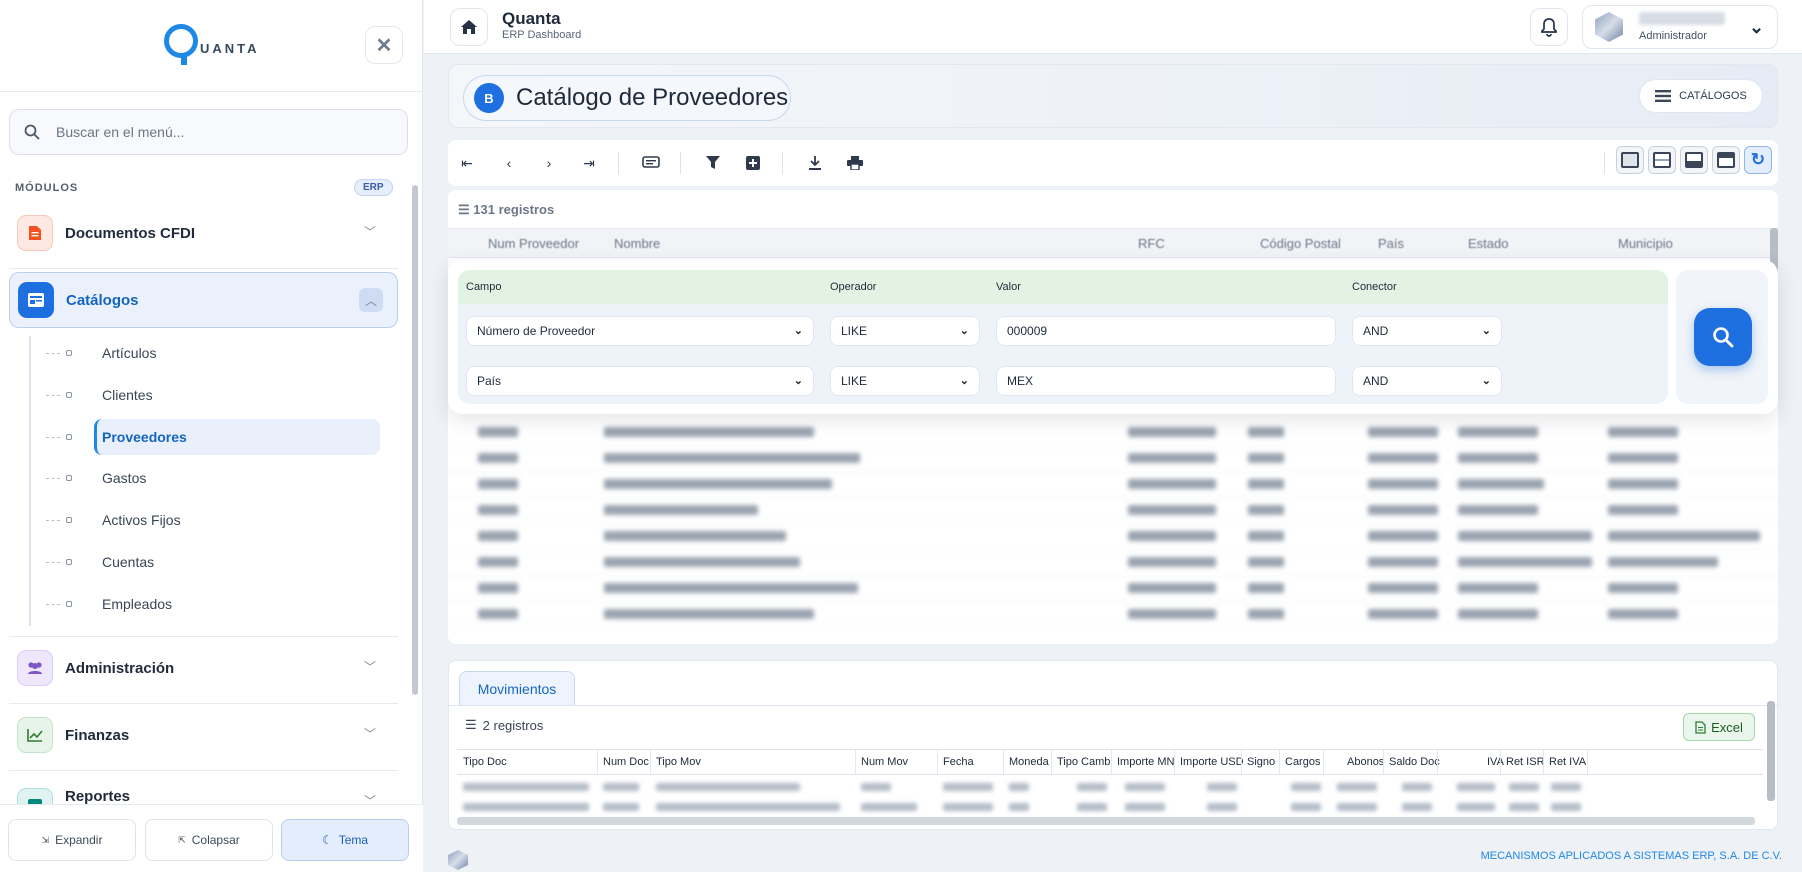  What do you see at coordinates (1630, 160) in the screenshot?
I see `layout-single-icon` at bounding box center [1630, 160].